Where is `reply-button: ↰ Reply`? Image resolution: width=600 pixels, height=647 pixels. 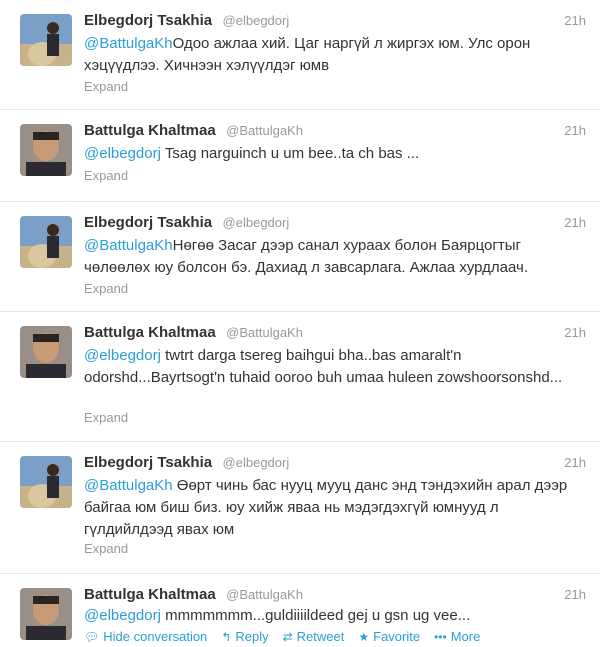
reply-button: ↰ Reply is located at coordinates (244, 636).